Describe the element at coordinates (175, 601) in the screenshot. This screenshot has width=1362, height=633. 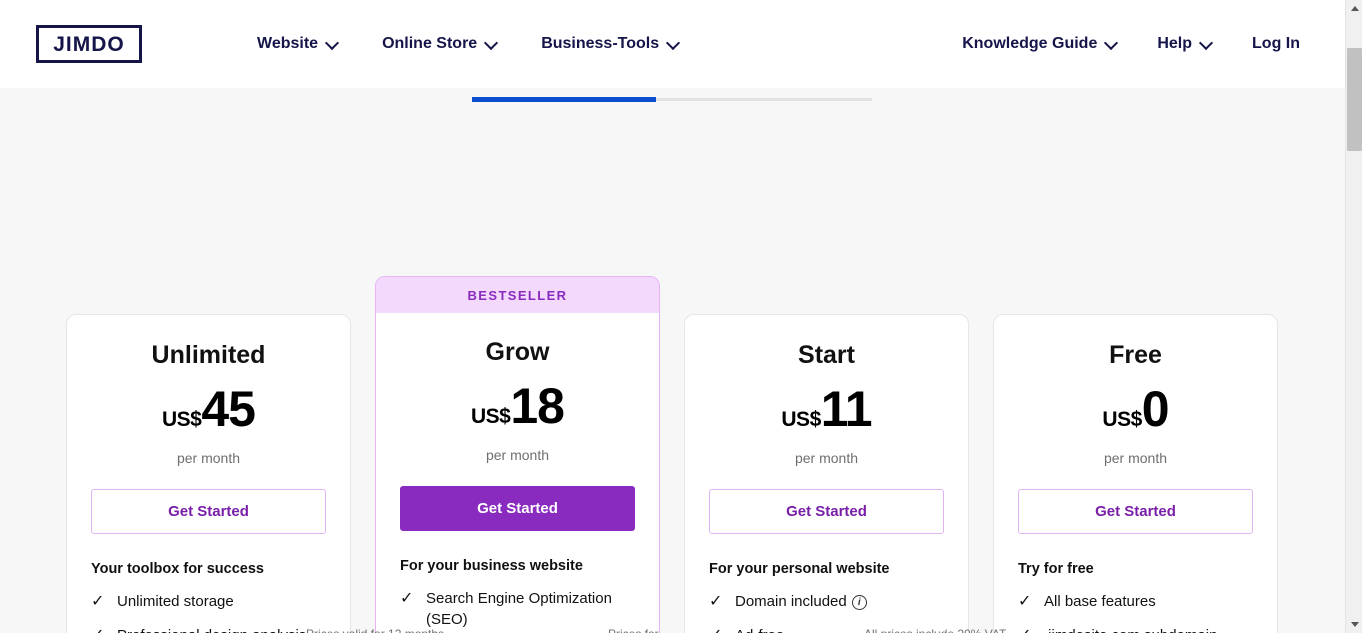
I see `feature-text: Unlimited storage` at that location.